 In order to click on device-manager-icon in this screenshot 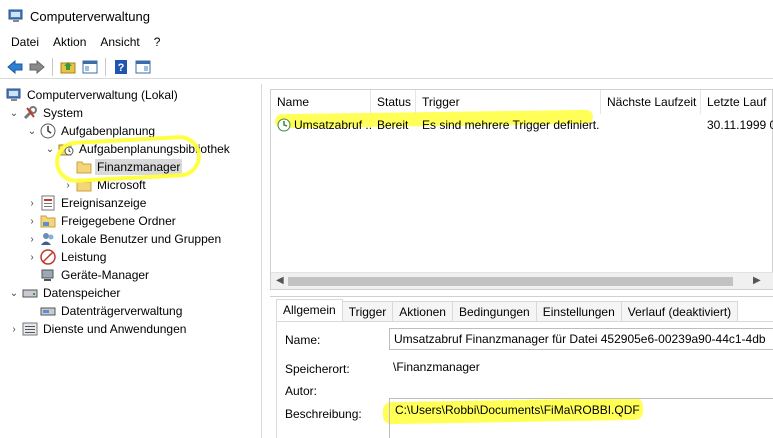, I will do `click(48, 275)`.